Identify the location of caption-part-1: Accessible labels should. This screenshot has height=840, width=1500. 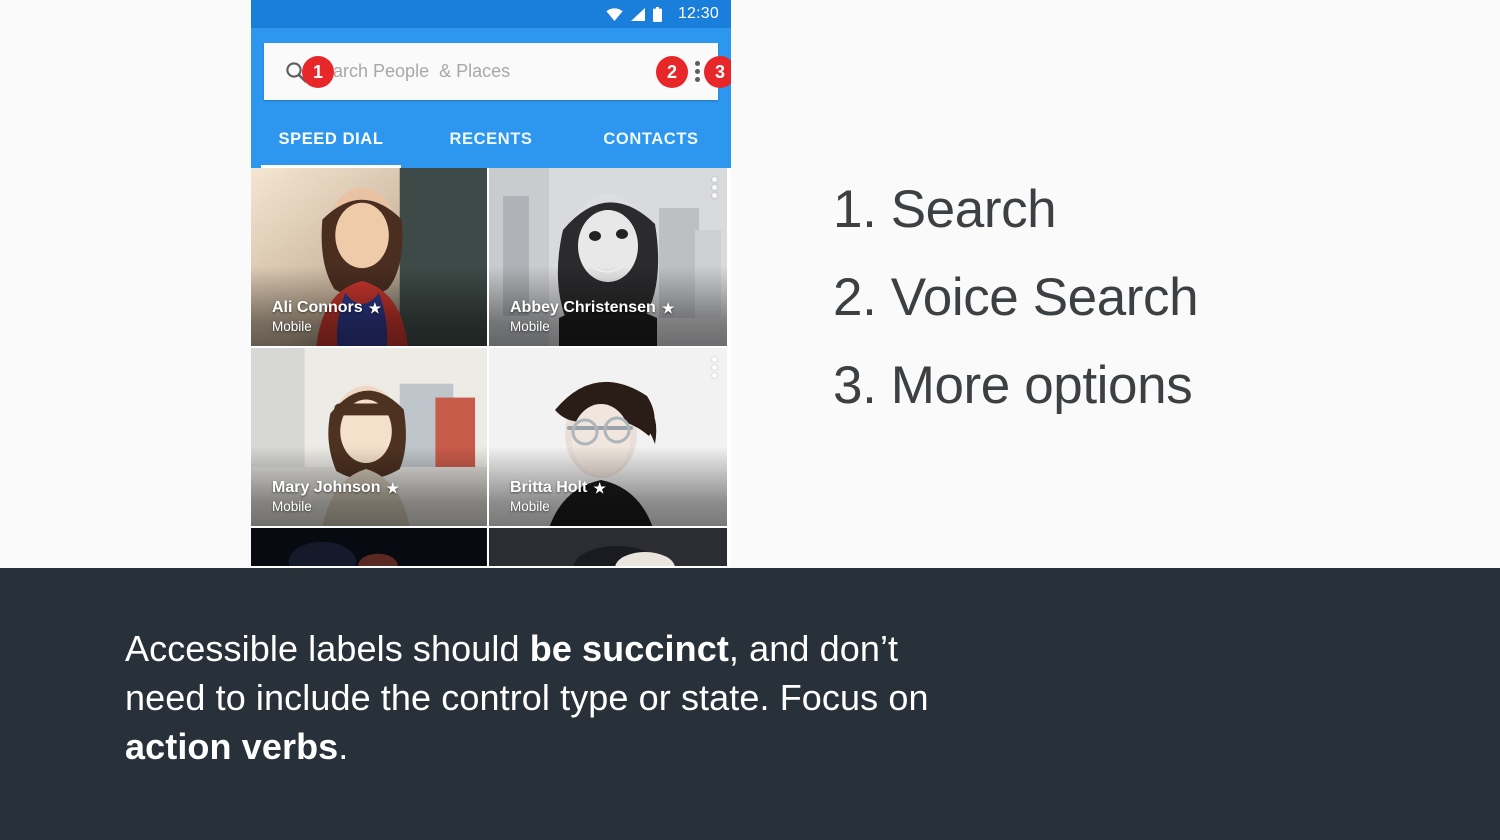
(327, 648).